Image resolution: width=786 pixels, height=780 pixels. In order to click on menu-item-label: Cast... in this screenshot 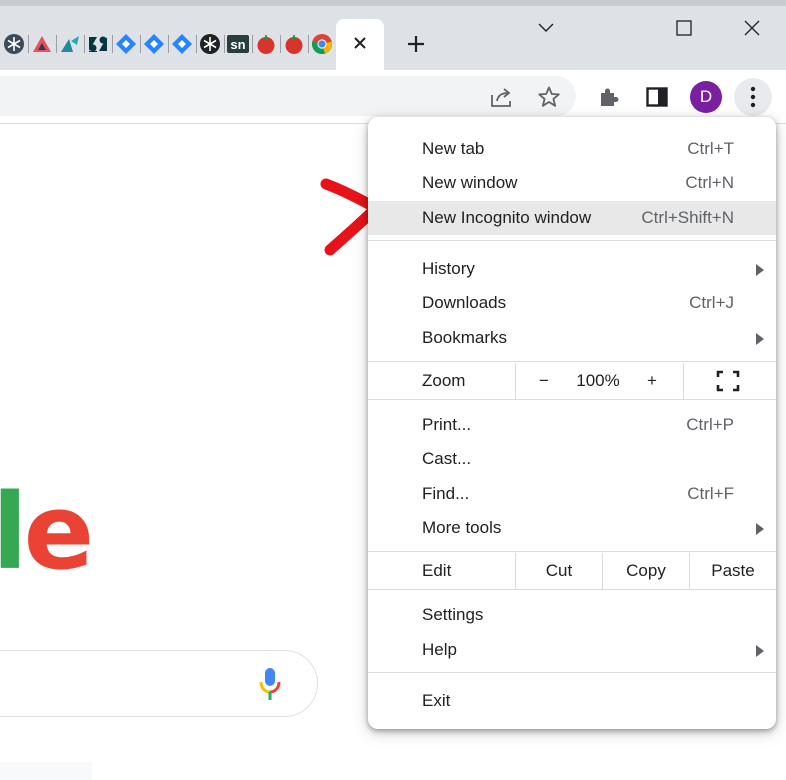, I will do `click(447, 458)`.